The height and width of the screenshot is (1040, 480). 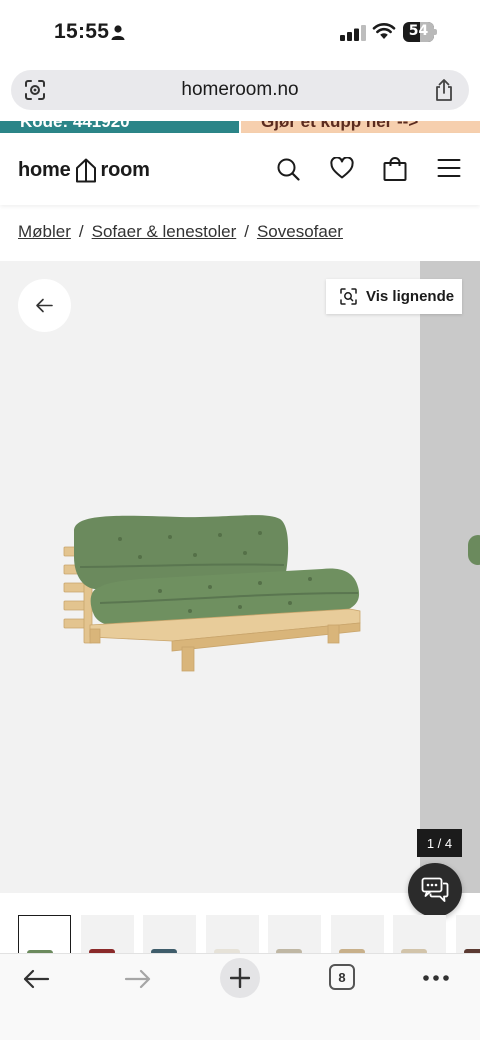 What do you see at coordinates (75, 126) in the screenshot?
I see `promo-code-text: Kode: 441920` at bounding box center [75, 126].